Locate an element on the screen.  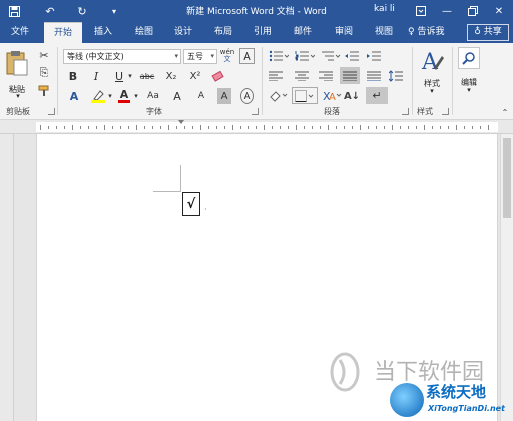
editing-dropdown-icon: ▾ is located at coordinates (469, 90).